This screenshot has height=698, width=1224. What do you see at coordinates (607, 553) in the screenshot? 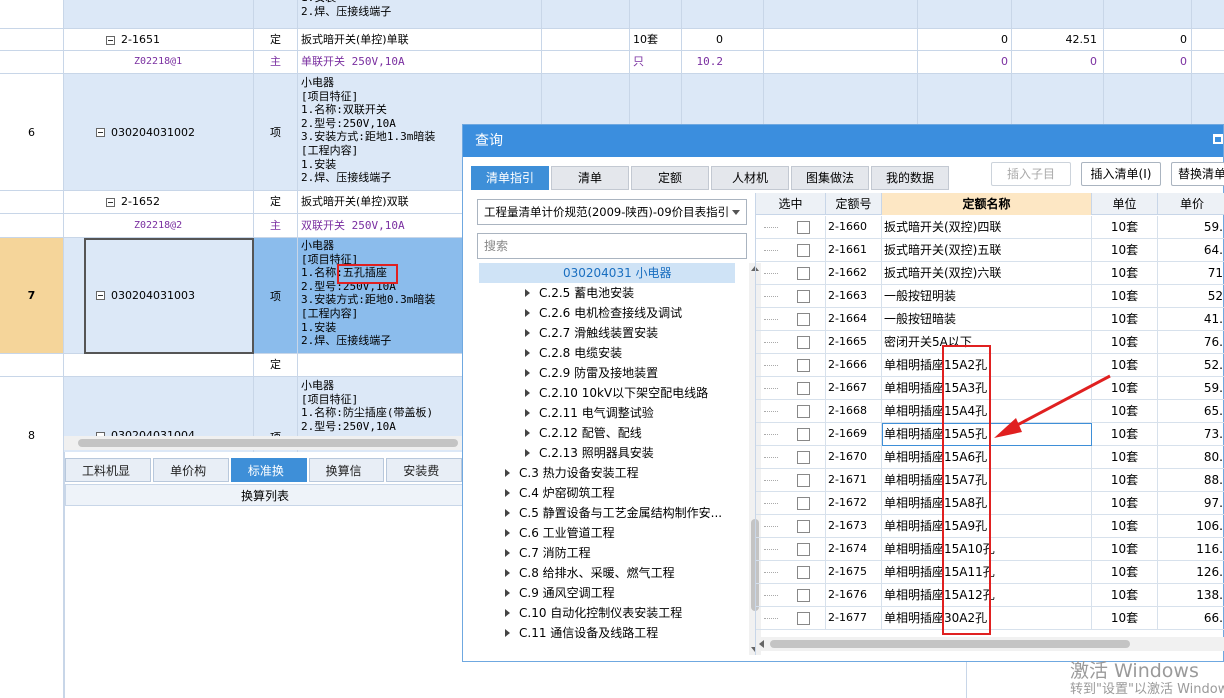
I see `tree-node: C.7 消防工程` at bounding box center [607, 553].